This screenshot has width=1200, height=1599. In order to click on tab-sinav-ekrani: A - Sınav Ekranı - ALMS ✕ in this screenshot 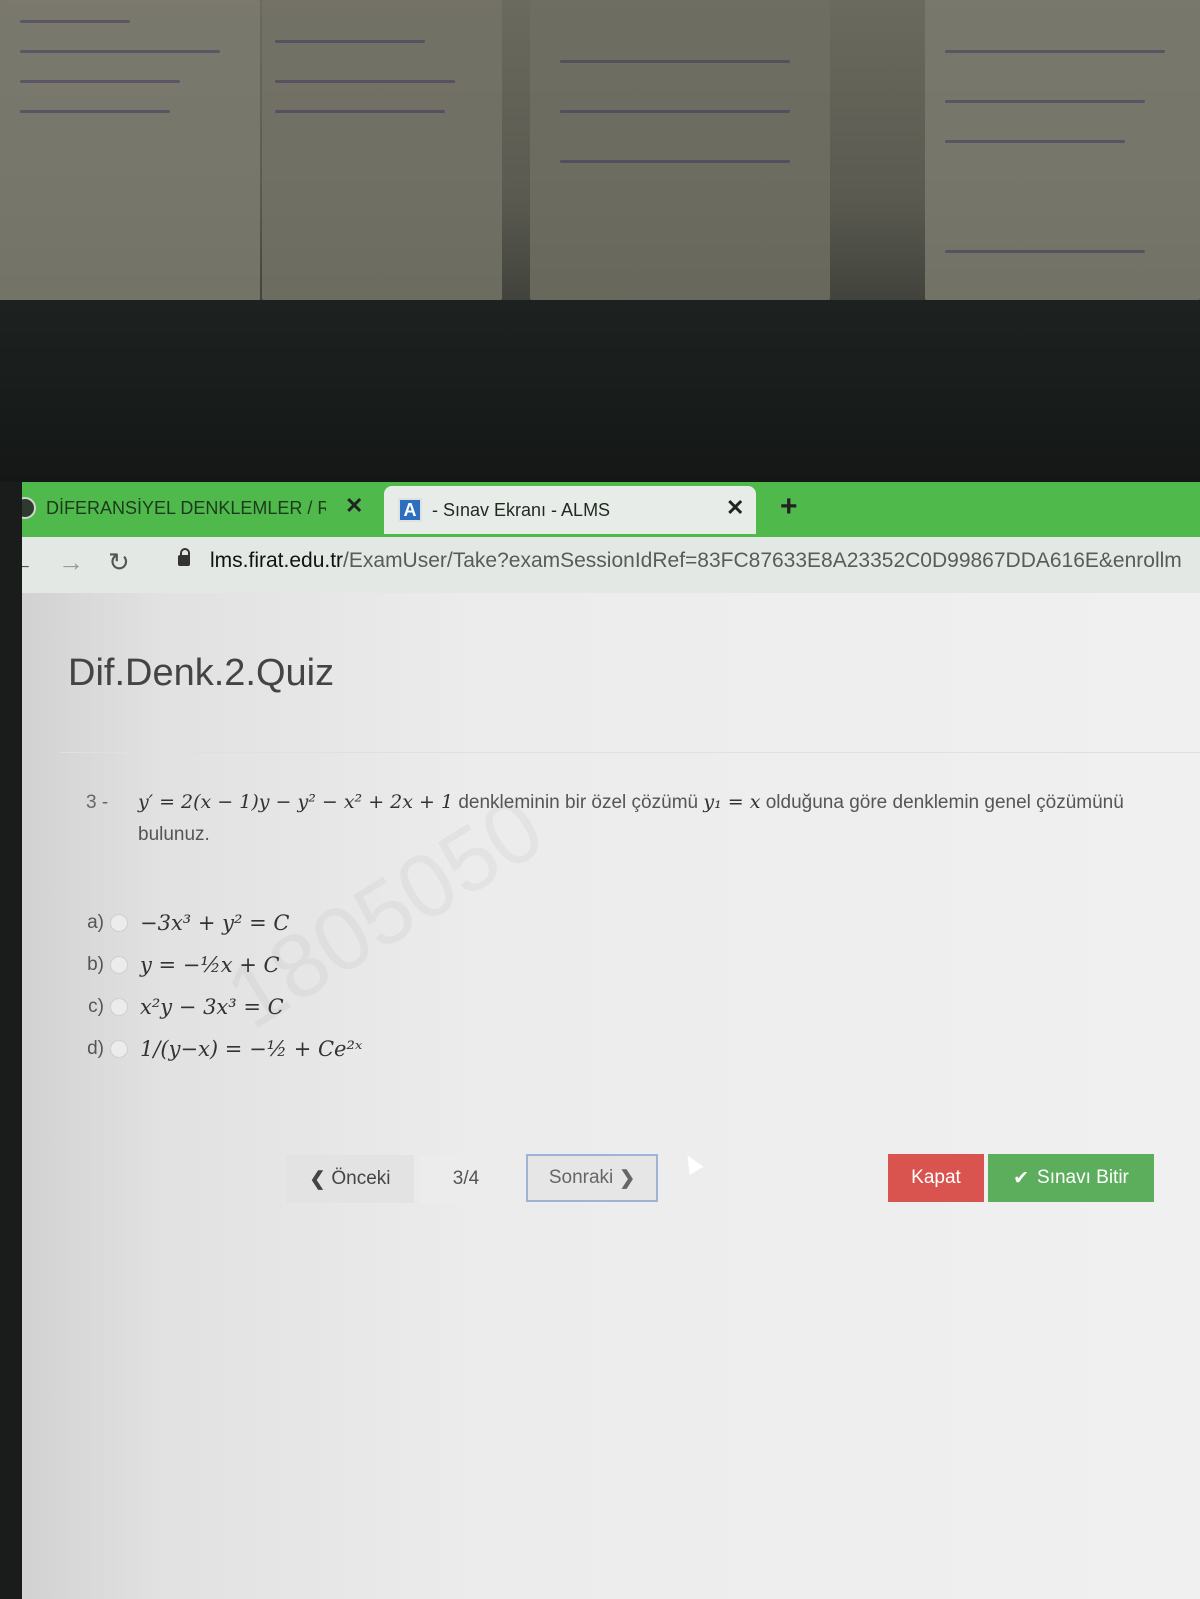, I will do `click(570, 510)`.